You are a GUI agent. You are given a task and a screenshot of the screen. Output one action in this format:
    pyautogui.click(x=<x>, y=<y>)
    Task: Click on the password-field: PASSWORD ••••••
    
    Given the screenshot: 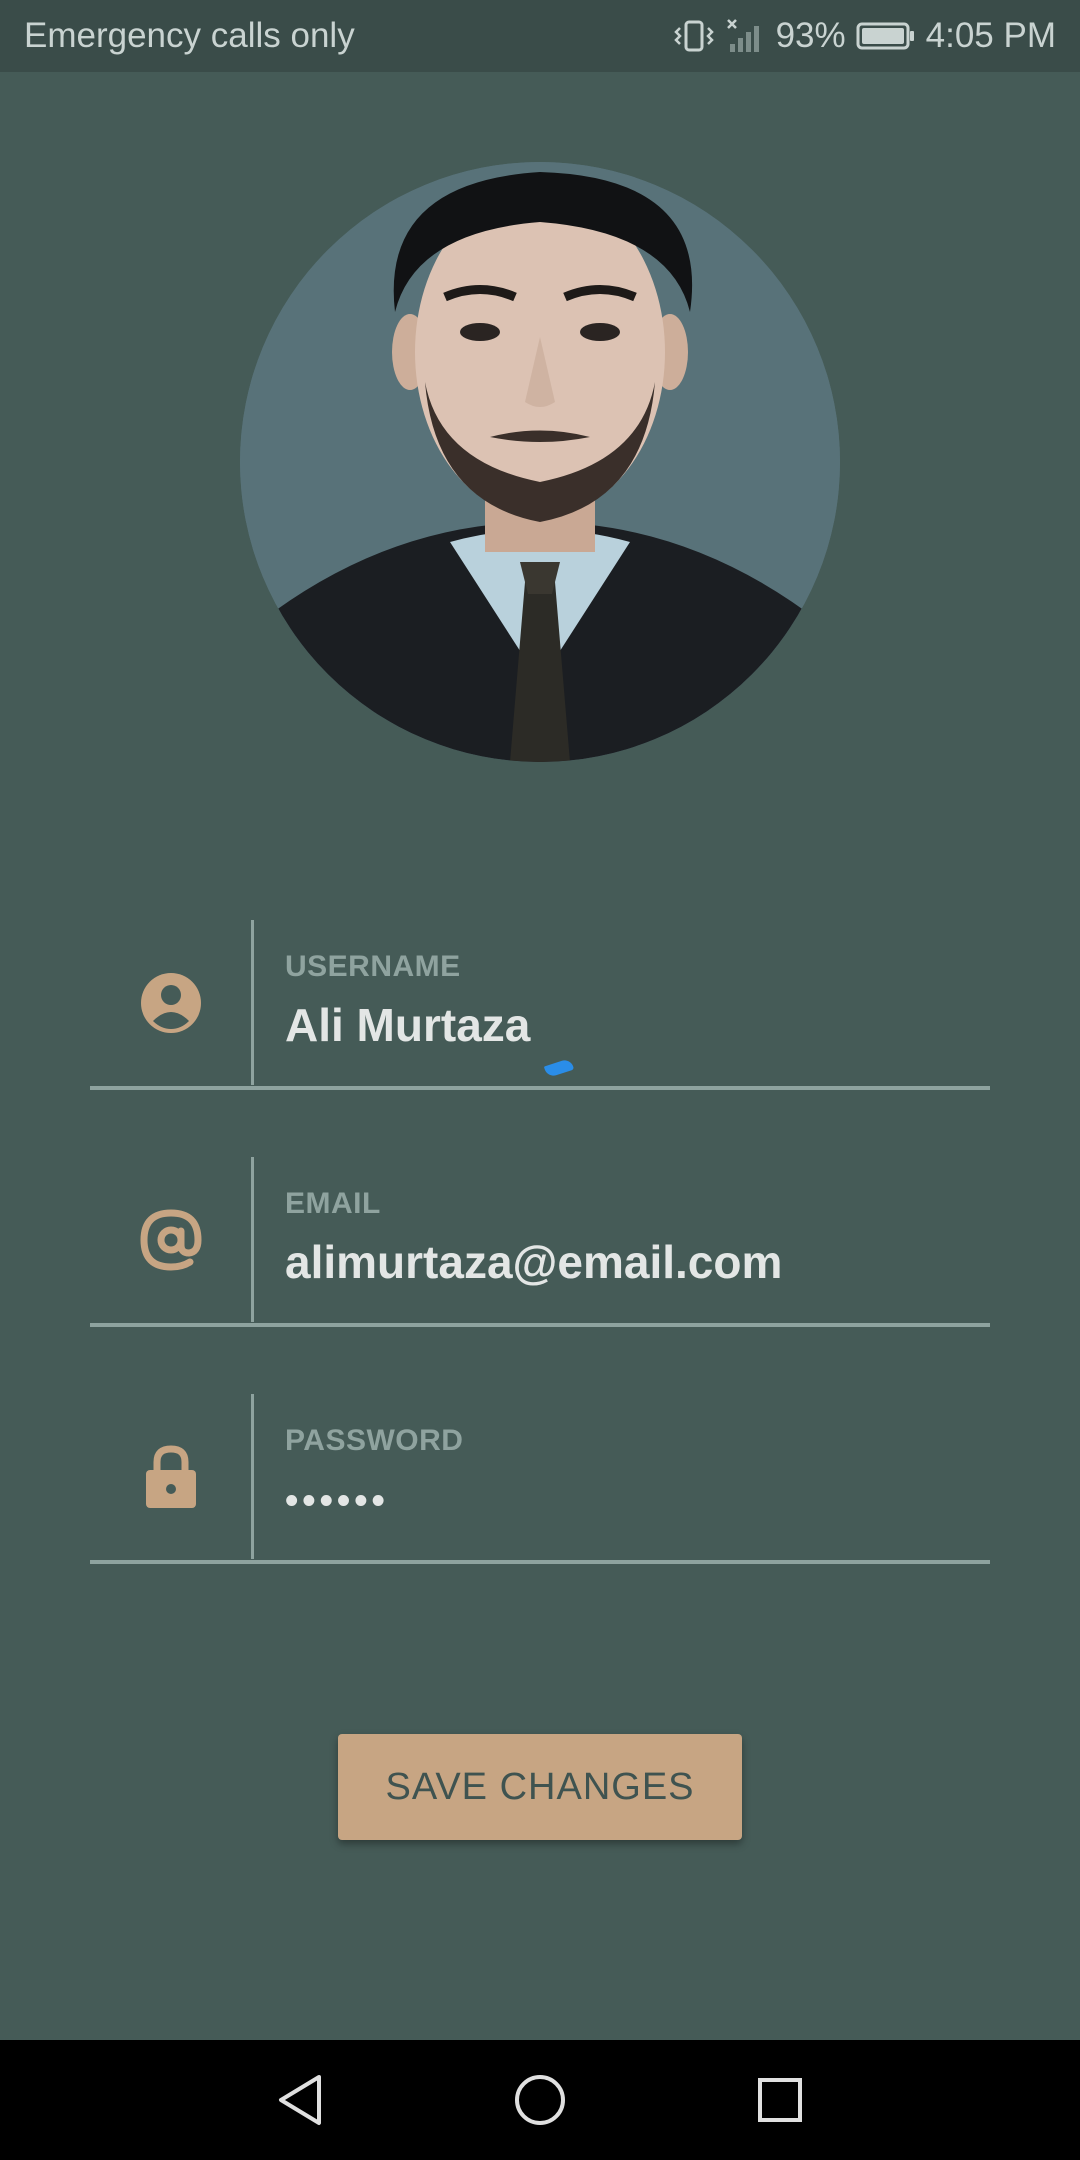 What is the action you would take?
    pyautogui.click(x=540, y=1479)
    